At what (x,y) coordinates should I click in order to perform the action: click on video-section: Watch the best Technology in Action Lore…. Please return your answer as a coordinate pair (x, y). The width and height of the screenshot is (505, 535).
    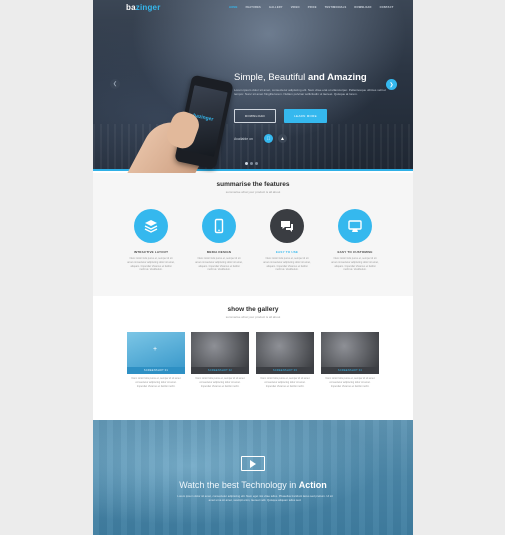
    Looking at the image, I should click on (253, 477).